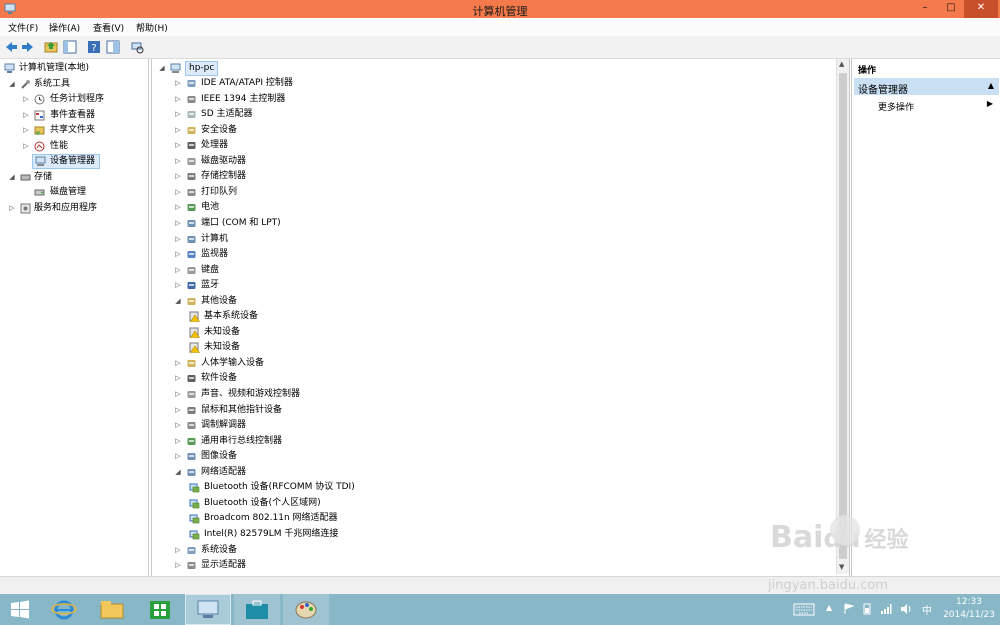  Describe the element at coordinates (951, 9) in the screenshot. I see `maximize-button: □` at that location.